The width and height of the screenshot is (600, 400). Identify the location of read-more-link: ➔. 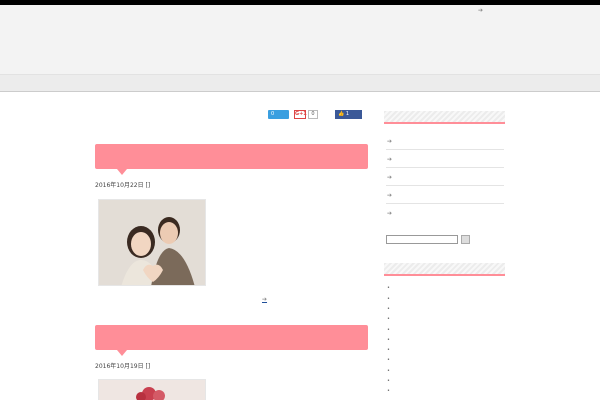
(265, 299).